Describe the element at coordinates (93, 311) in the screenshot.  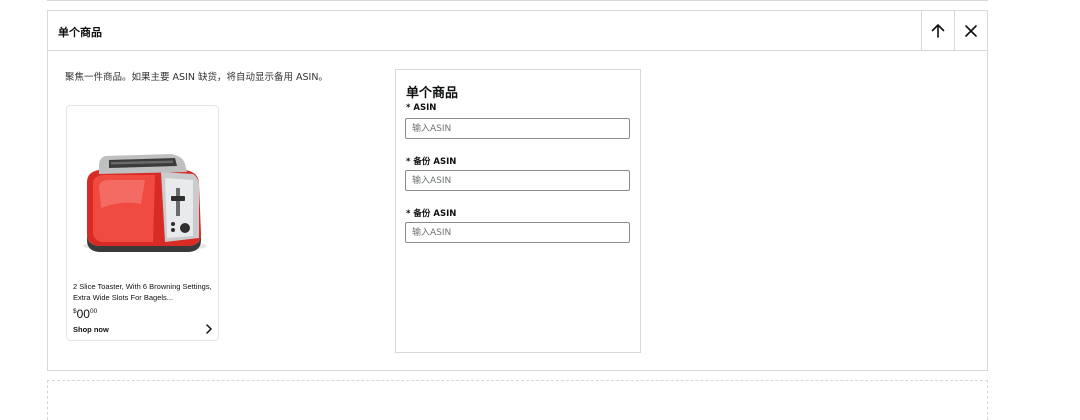
I see `price-fraction: 00` at that location.